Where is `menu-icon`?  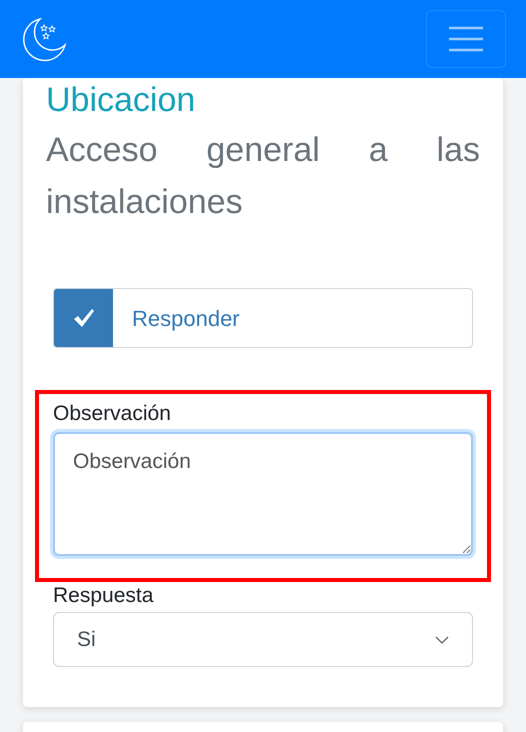 menu-icon is located at coordinates (466, 39).